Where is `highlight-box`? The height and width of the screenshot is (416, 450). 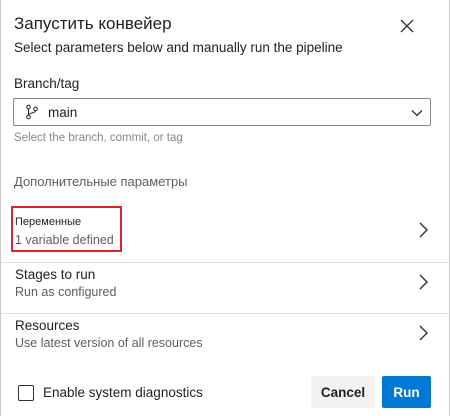
highlight-box is located at coordinates (66, 229).